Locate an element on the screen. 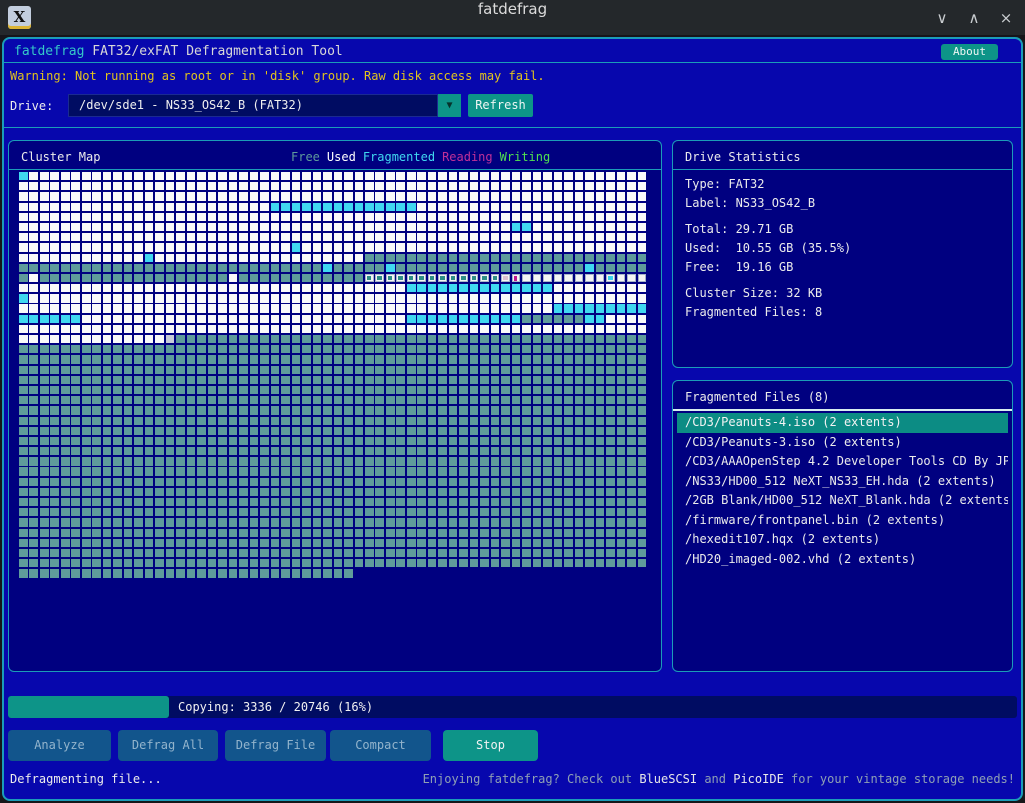 This screenshot has width=1025, height=803. close-icon: × is located at coordinates (1006, 18).